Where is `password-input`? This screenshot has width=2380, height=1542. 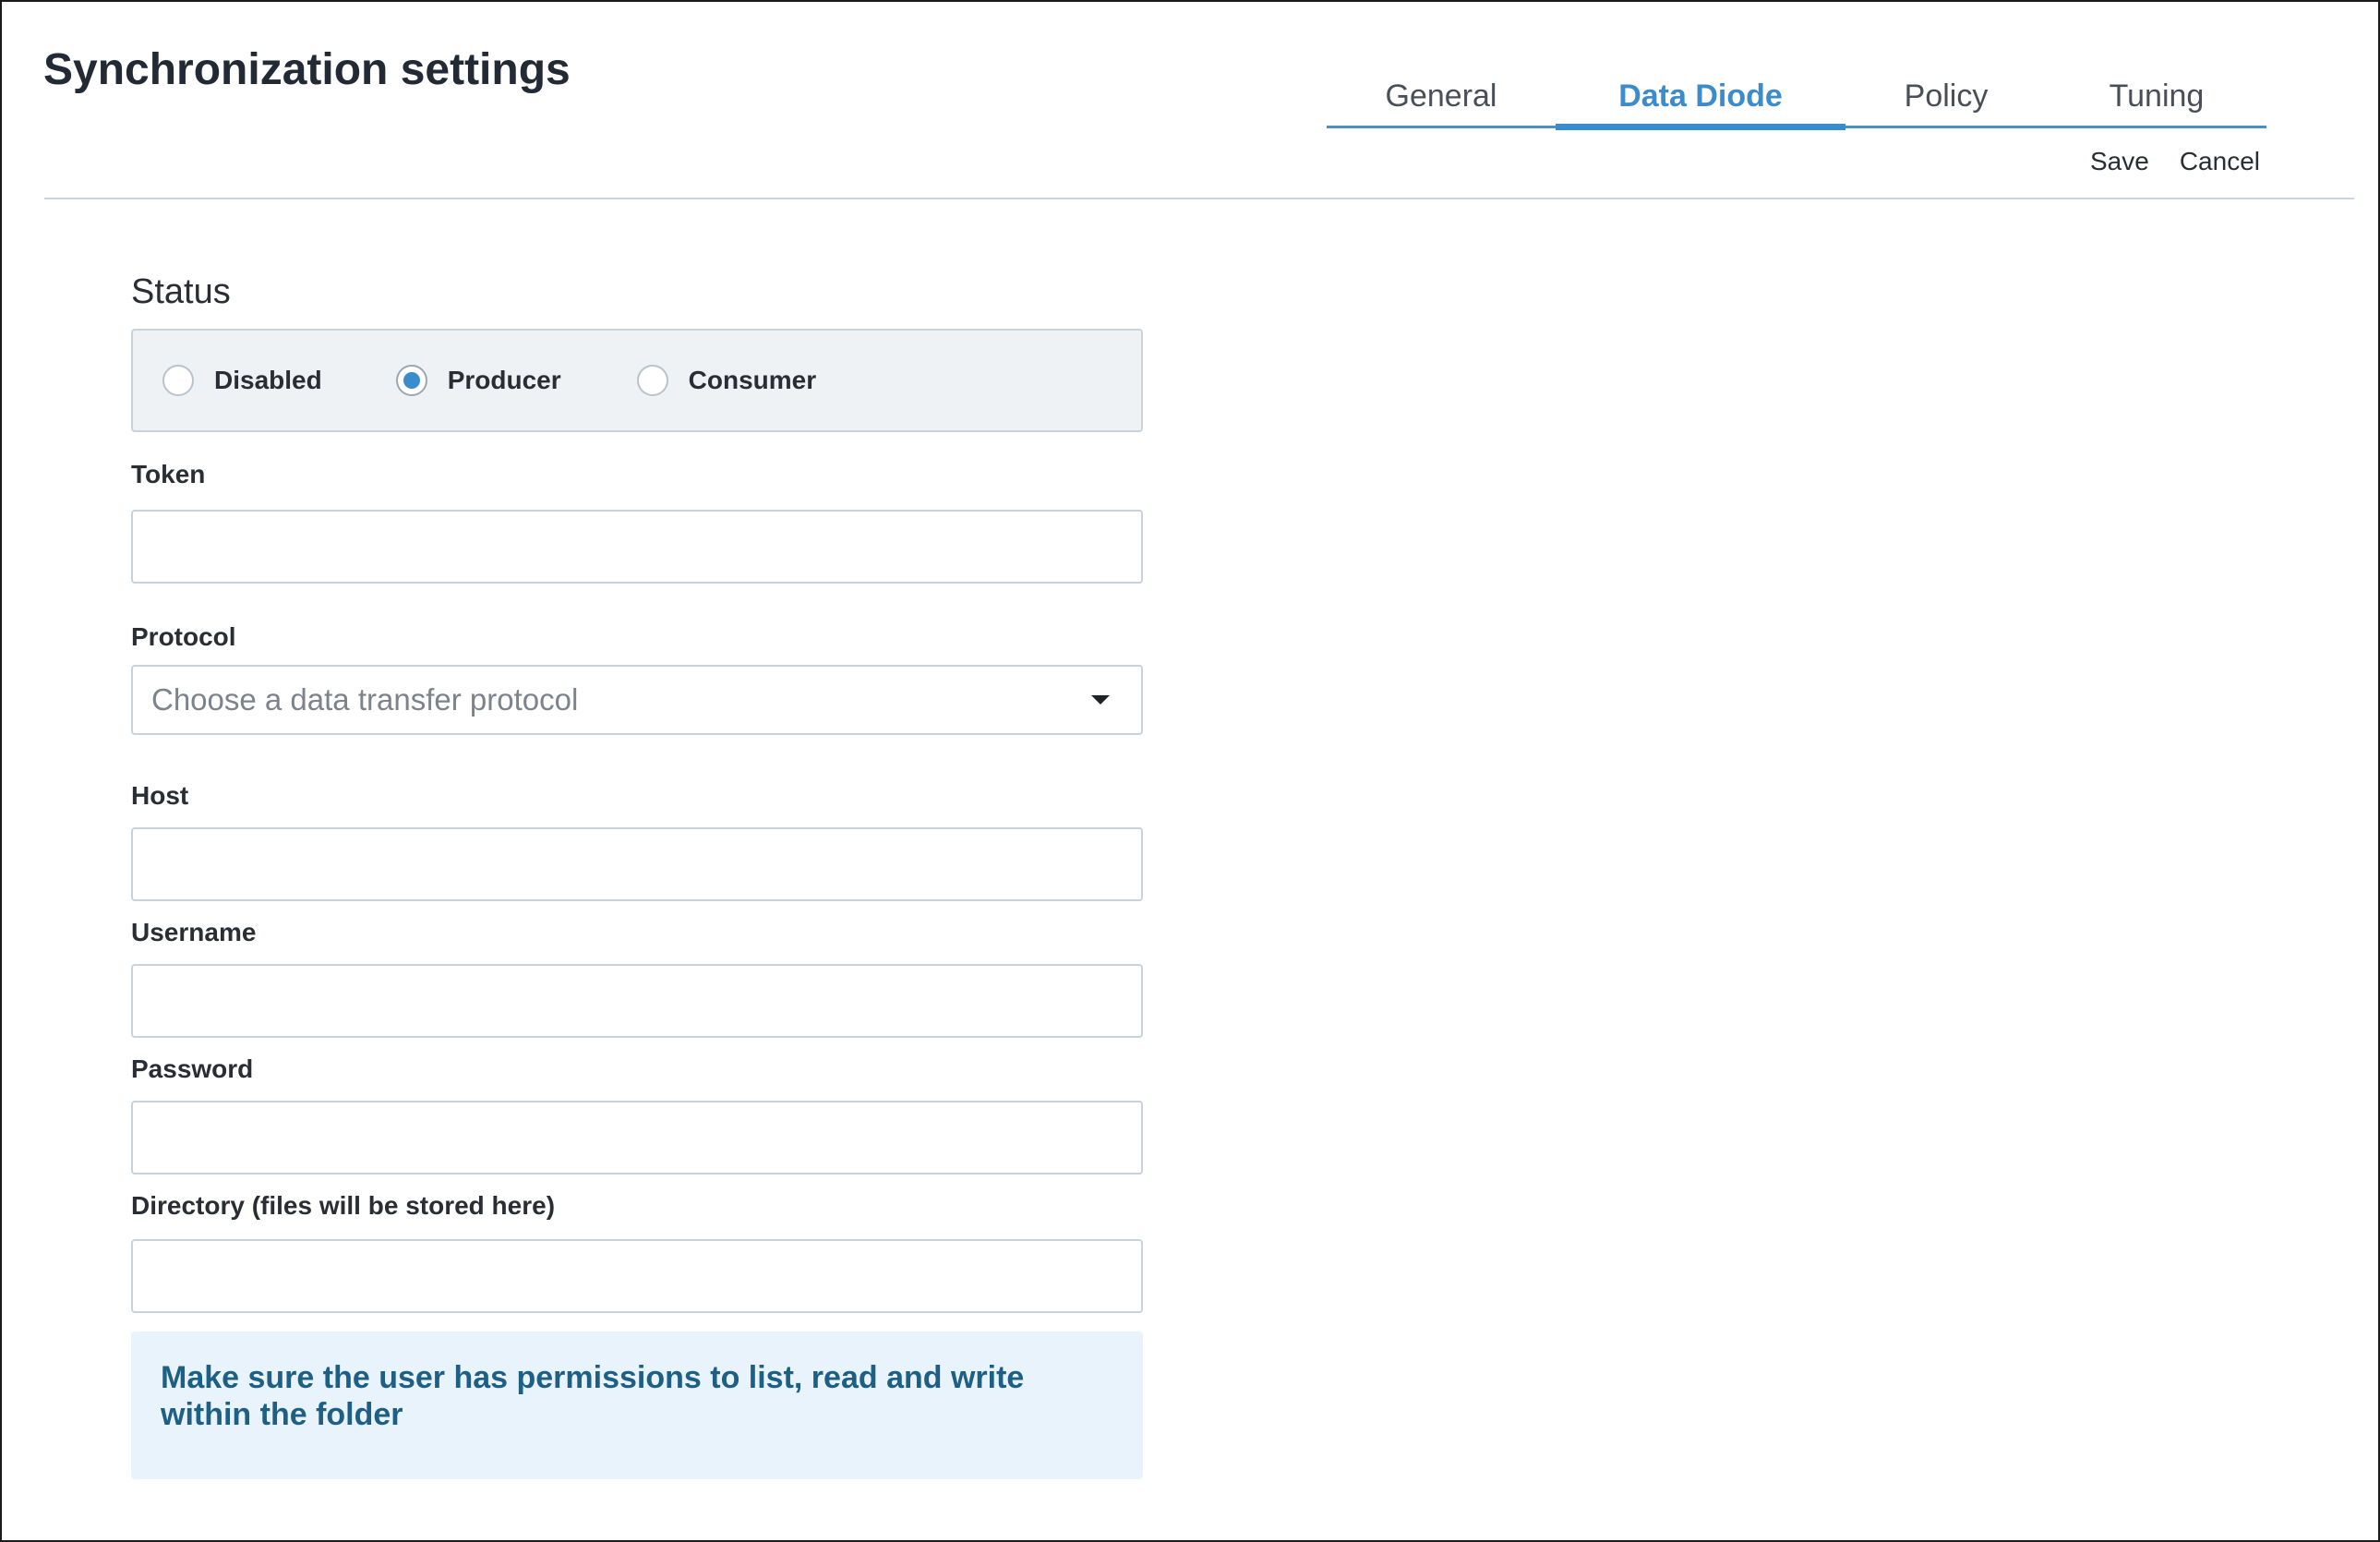
password-input is located at coordinates (637, 1138).